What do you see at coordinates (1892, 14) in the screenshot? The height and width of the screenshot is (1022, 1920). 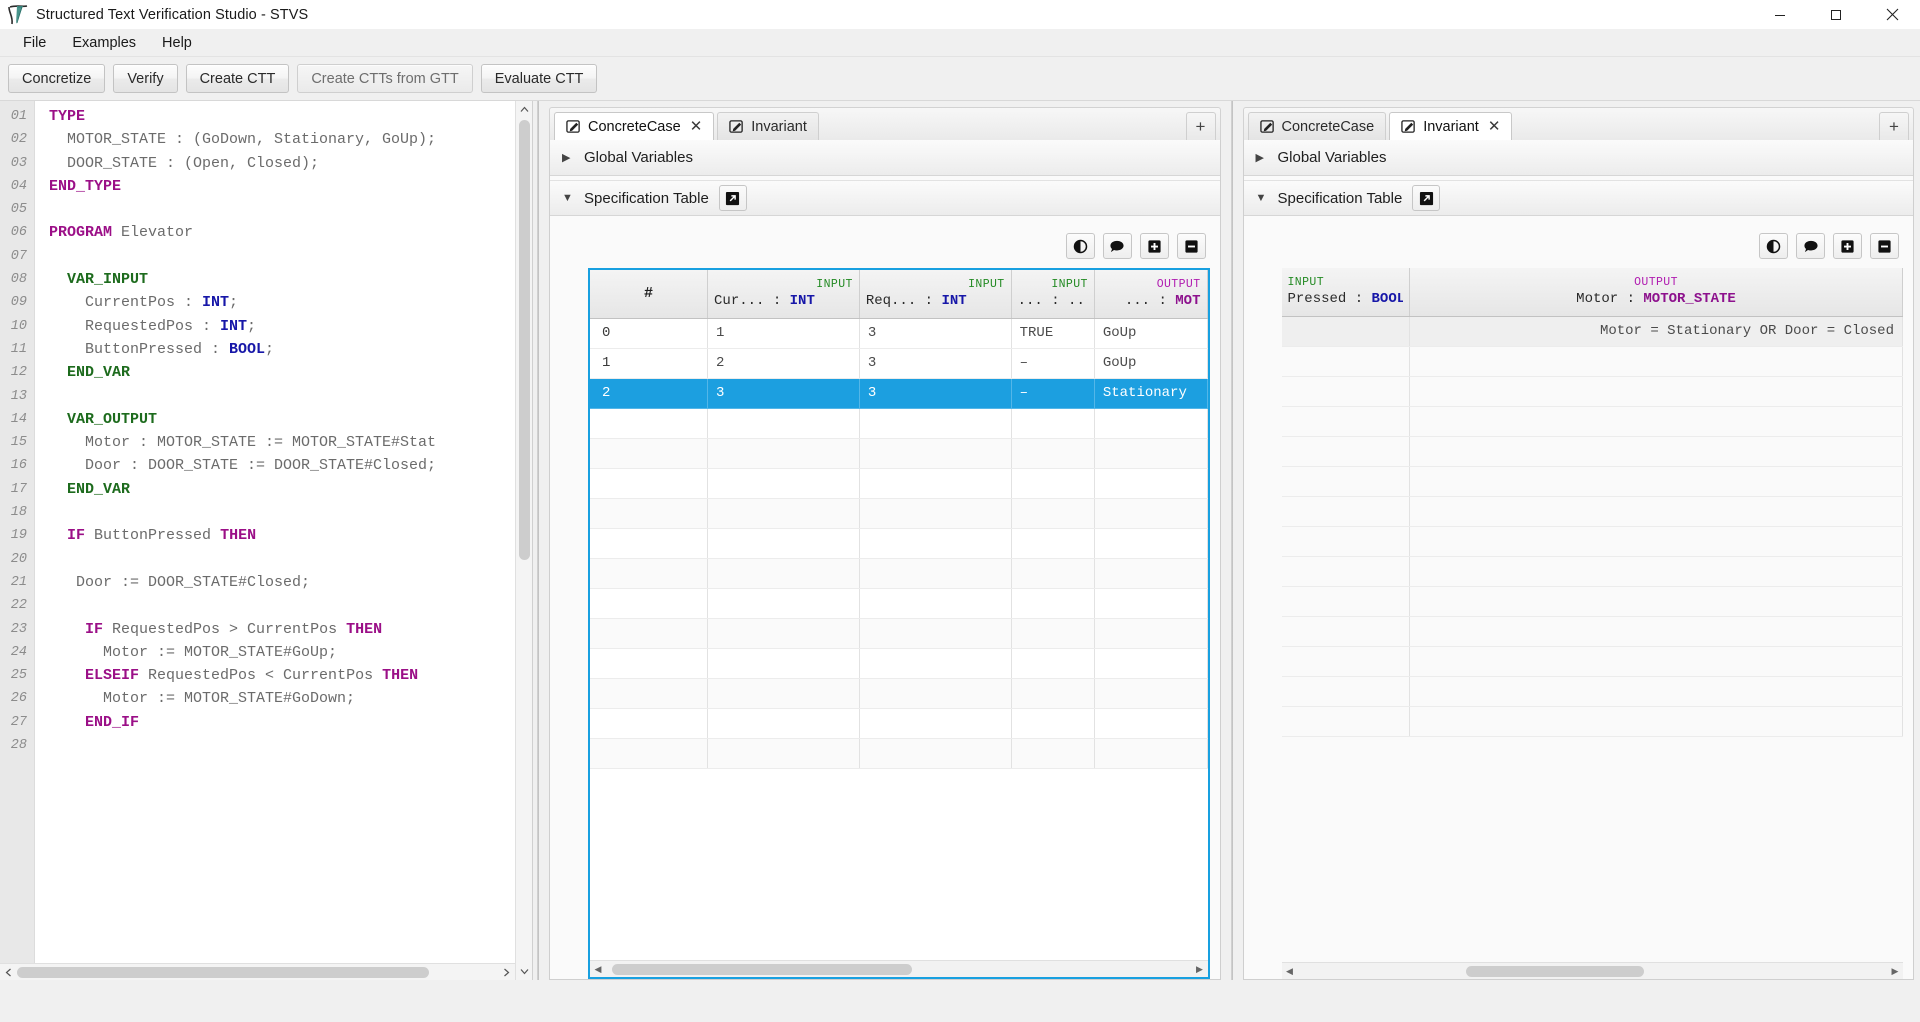 I see `close-button` at bounding box center [1892, 14].